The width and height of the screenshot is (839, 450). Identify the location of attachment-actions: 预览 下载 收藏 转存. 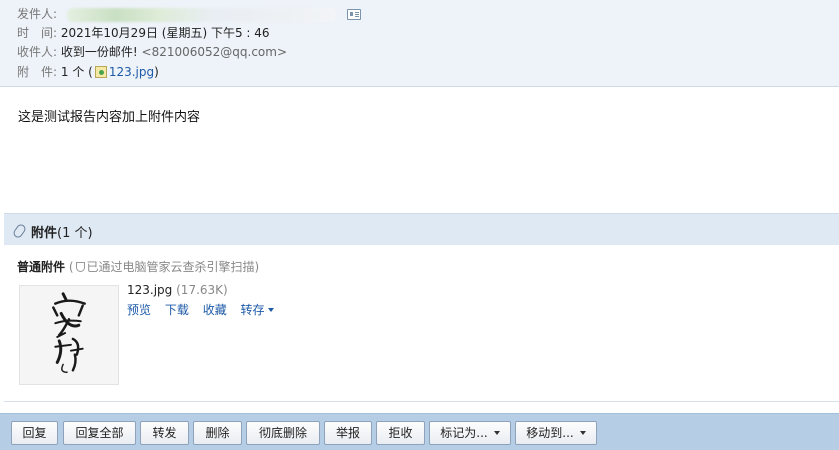
(205, 309).